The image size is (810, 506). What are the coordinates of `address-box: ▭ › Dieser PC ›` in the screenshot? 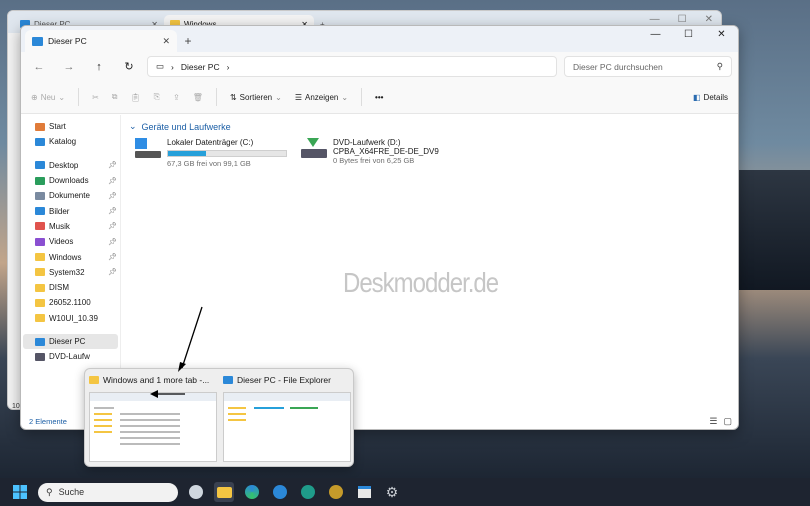 It's located at (352, 66).